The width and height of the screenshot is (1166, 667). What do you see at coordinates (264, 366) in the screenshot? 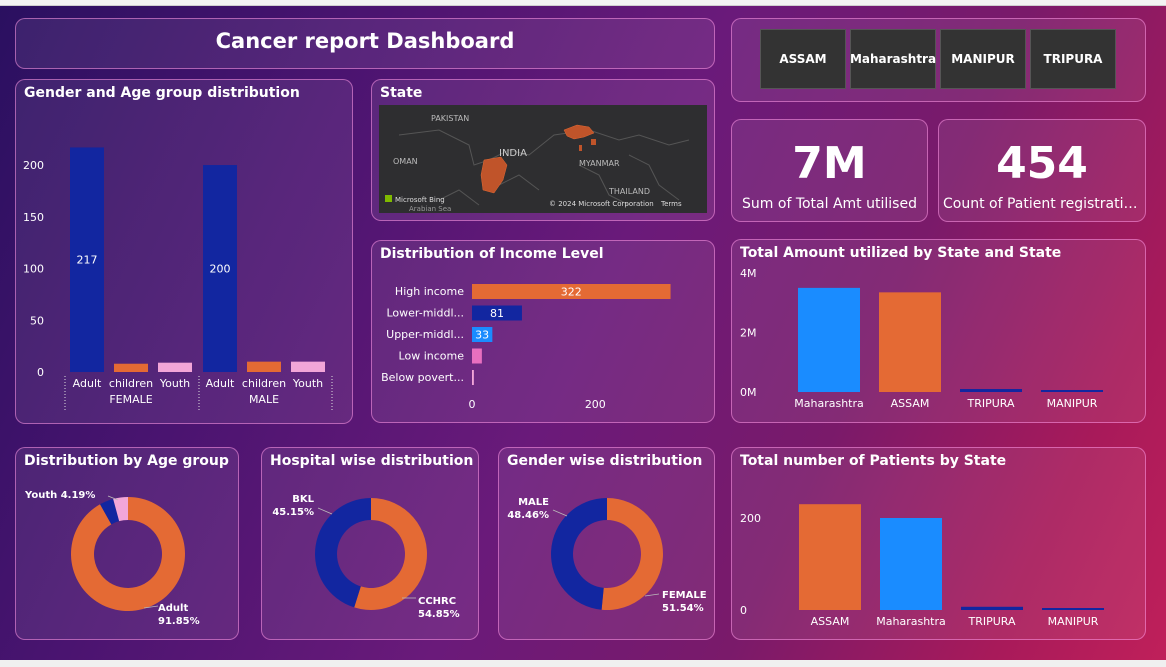
I see `bar-male-children` at bounding box center [264, 366].